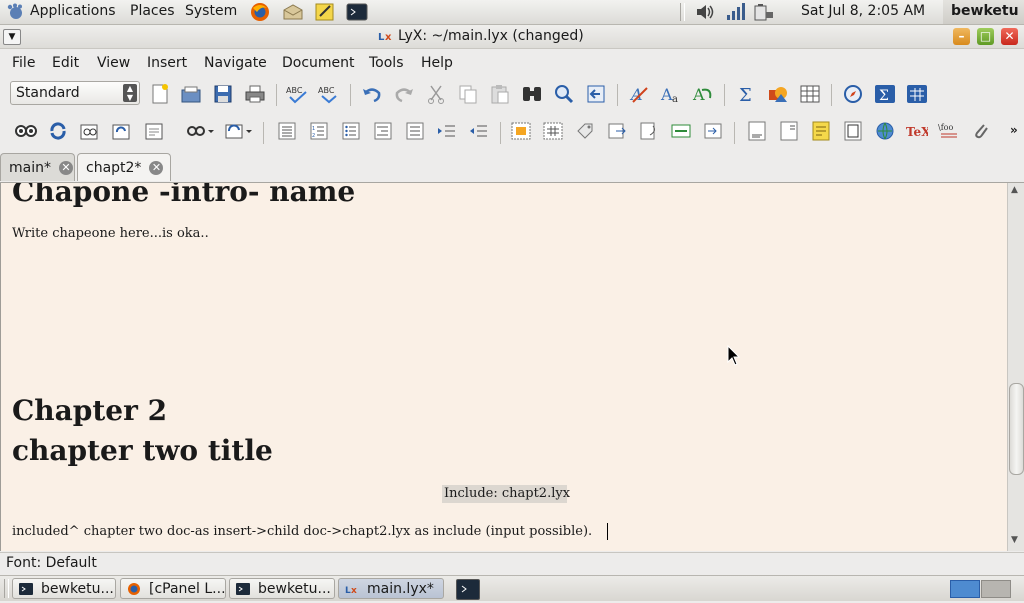 The image size is (1024, 603). What do you see at coordinates (521, 131) in the screenshot?
I see `insert-figure-float-icon` at bounding box center [521, 131].